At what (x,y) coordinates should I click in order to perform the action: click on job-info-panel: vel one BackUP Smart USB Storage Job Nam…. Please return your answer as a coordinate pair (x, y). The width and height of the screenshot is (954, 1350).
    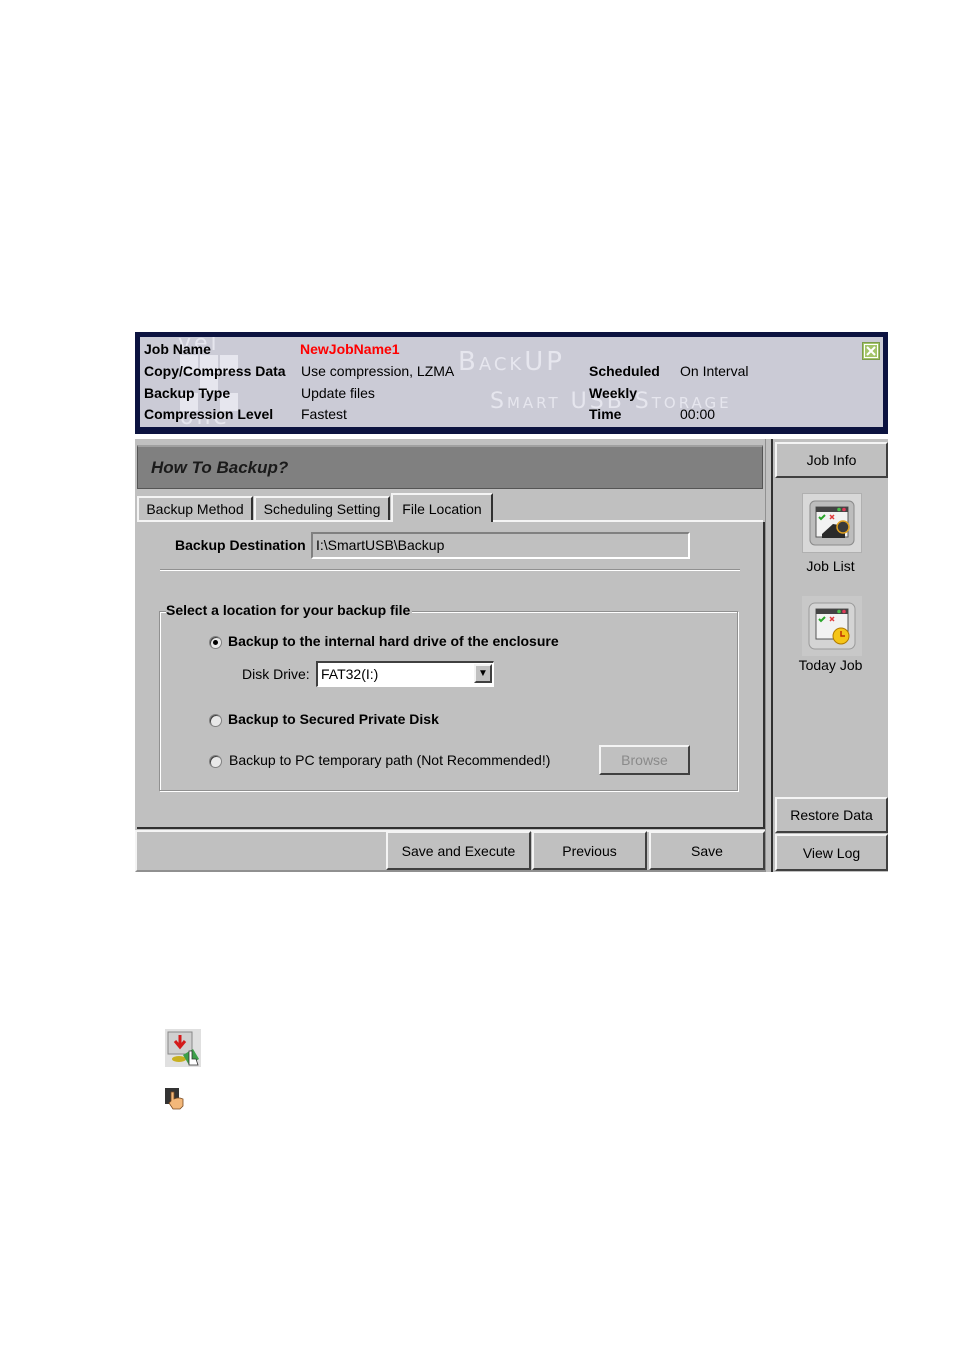
    Looking at the image, I should click on (511, 382).